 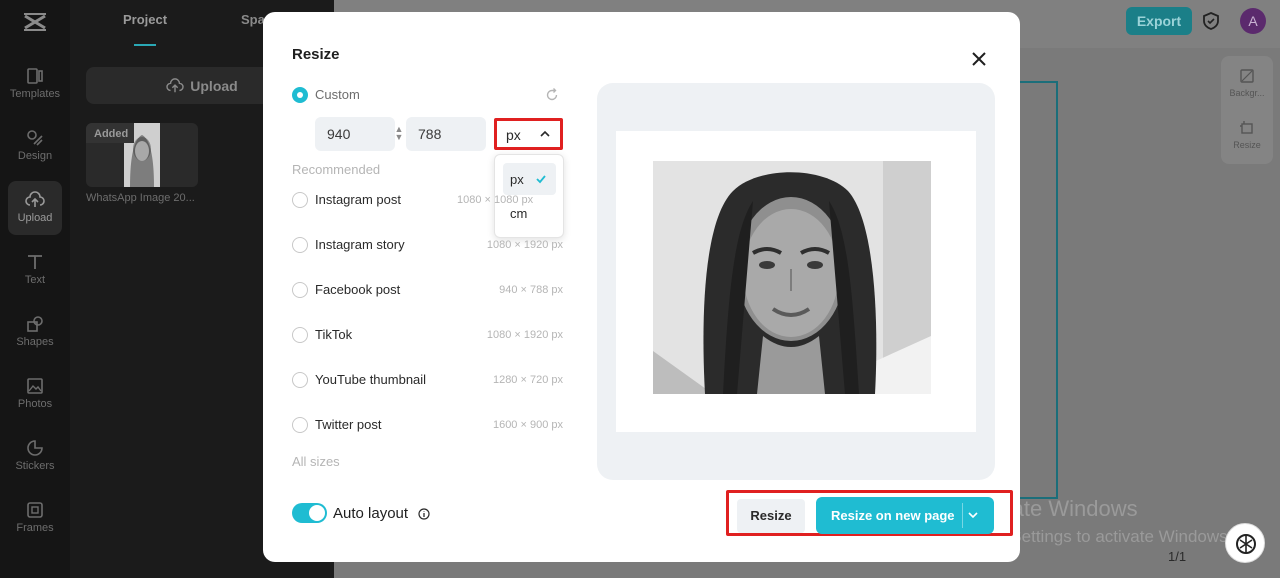 I want to click on unit-select: px, so click(x=528, y=134).